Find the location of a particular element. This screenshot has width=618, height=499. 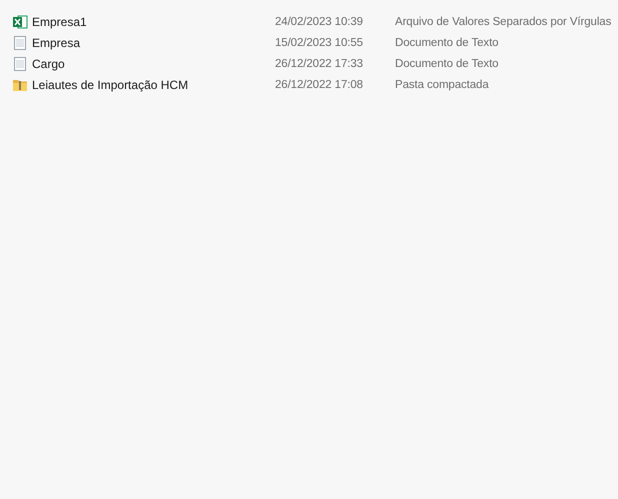

file-type: Pasta compactada is located at coordinates (442, 84).